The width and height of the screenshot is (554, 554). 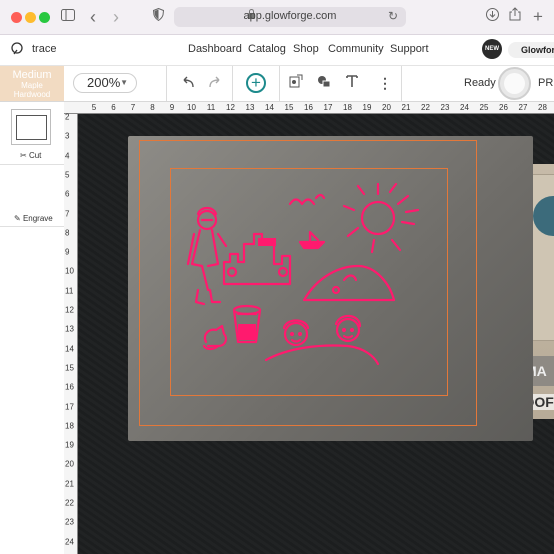 What do you see at coordinates (69, 464) in the screenshot?
I see `ruler-left-label: 20` at bounding box center [69, 464].